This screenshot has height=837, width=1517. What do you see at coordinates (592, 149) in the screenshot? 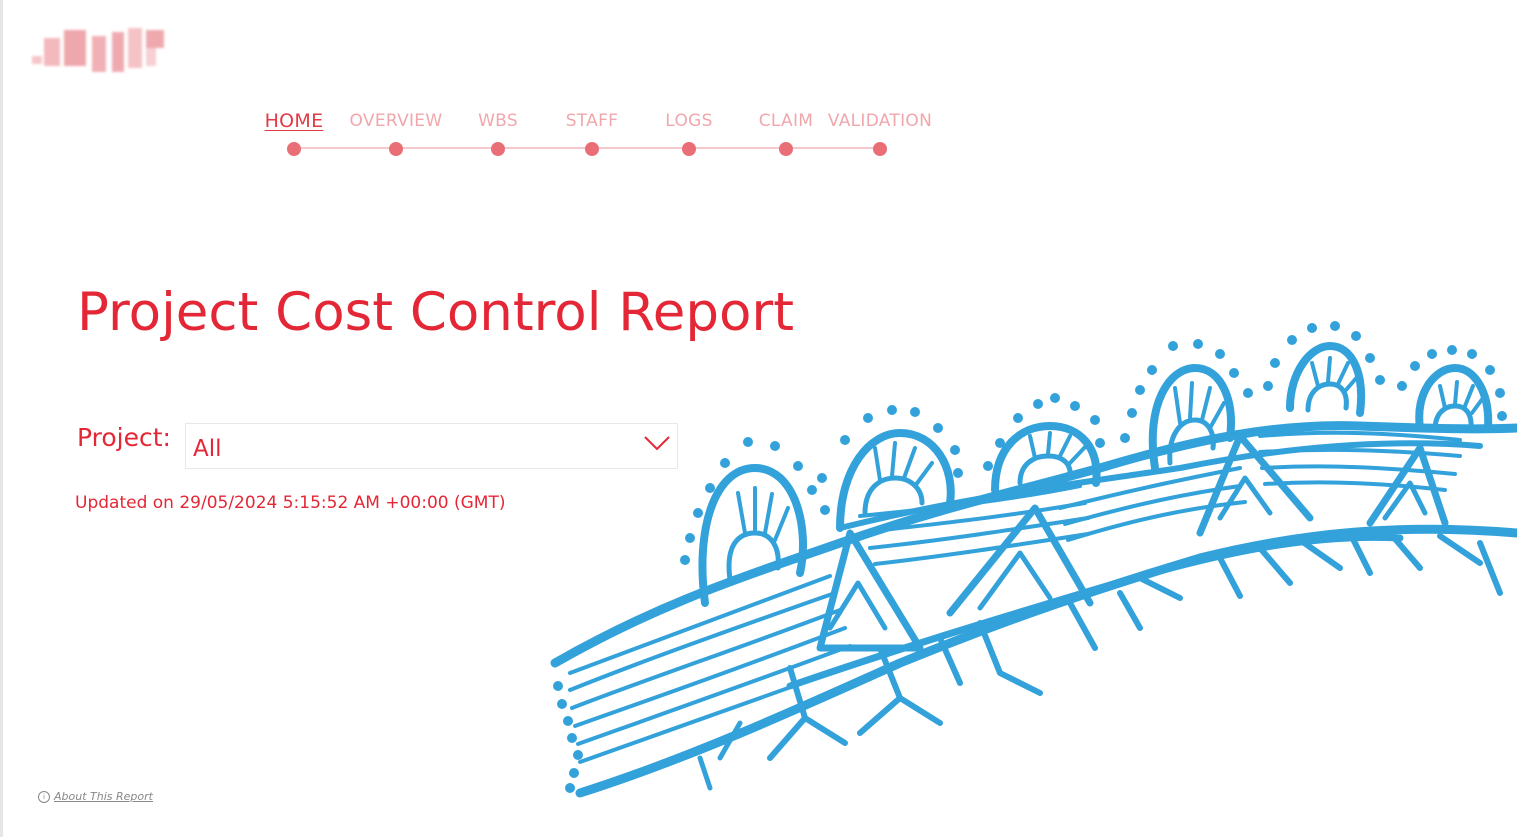
I see `nav-staff-dot` at bounding box center [592, 149].